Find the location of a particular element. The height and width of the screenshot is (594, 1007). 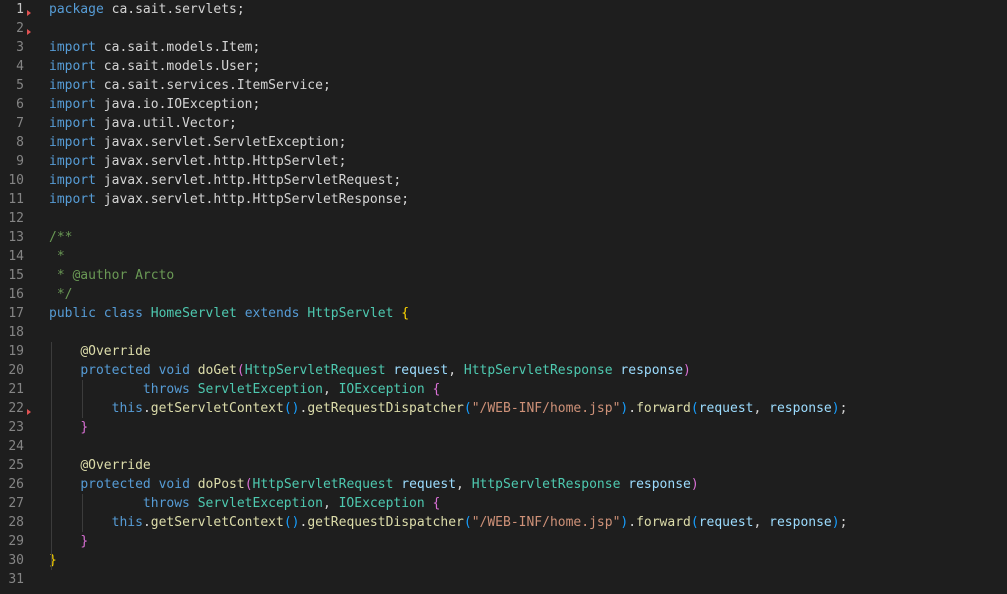

code-line: 8 import javax.servlet.ServletException; is located at coordinates (503, 142).